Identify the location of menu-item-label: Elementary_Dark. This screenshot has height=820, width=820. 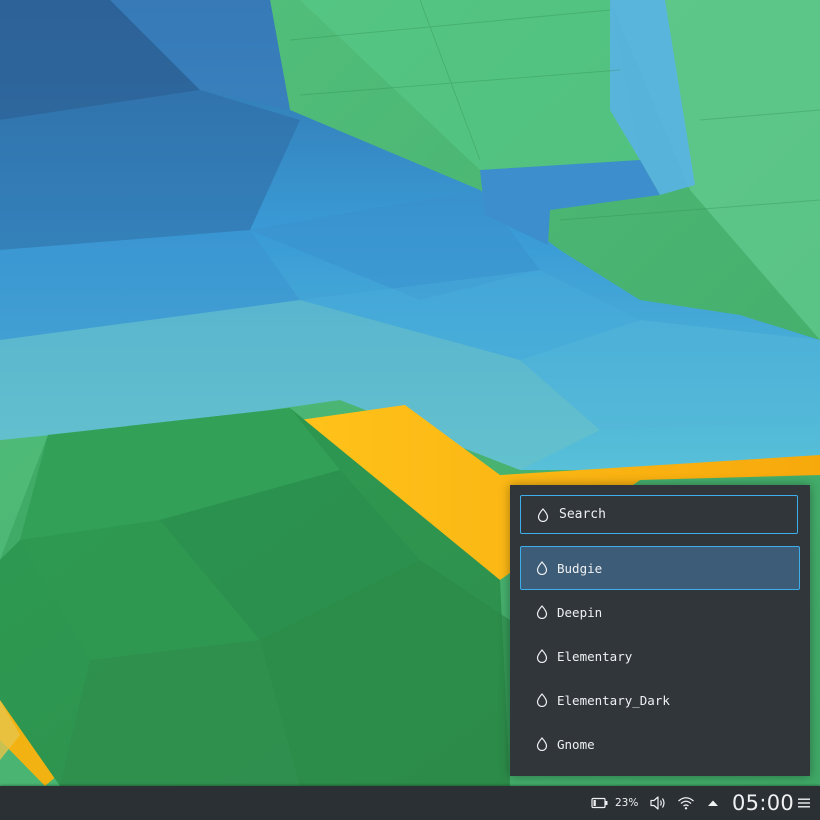
(613, 700).